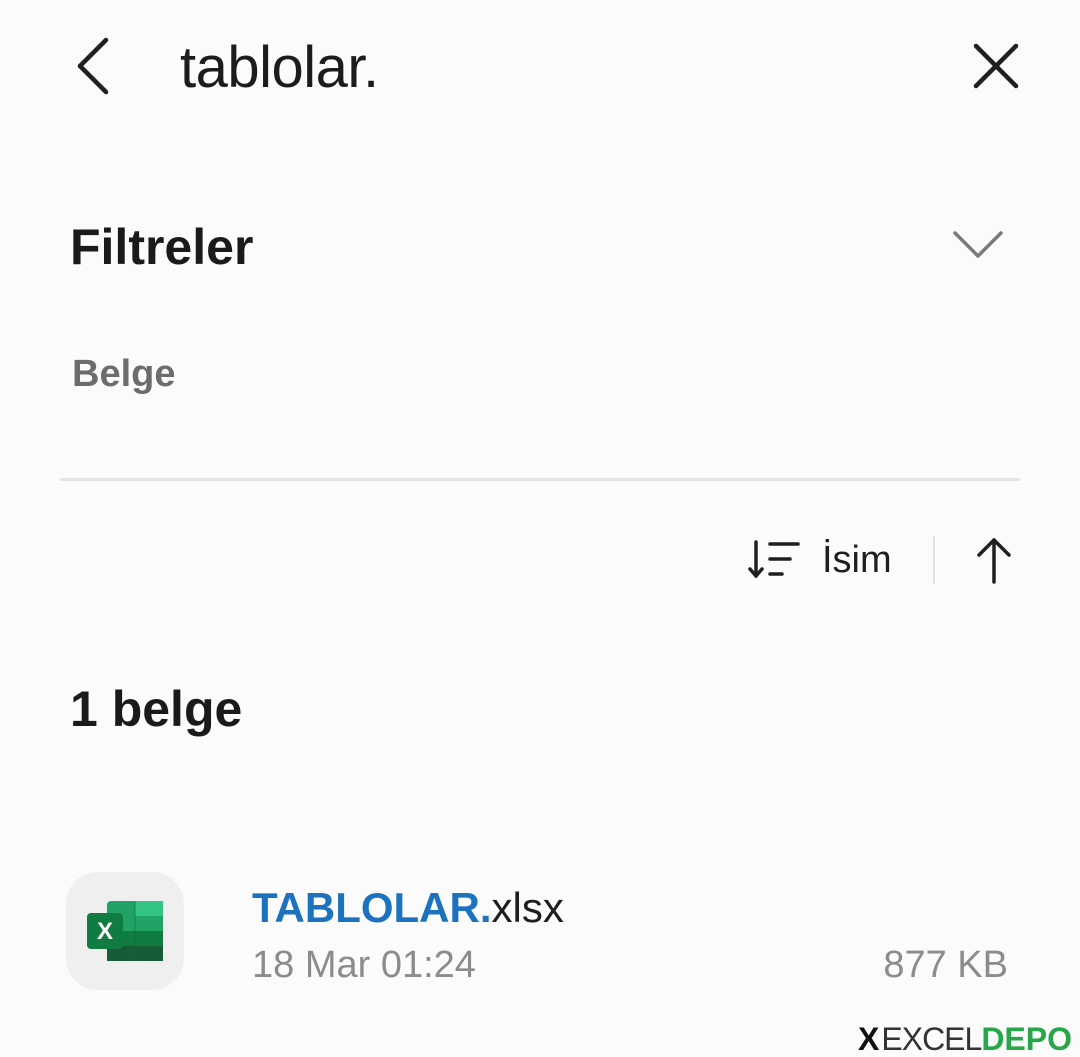  I want to click on chevron-down-icon, so click(978, 244).